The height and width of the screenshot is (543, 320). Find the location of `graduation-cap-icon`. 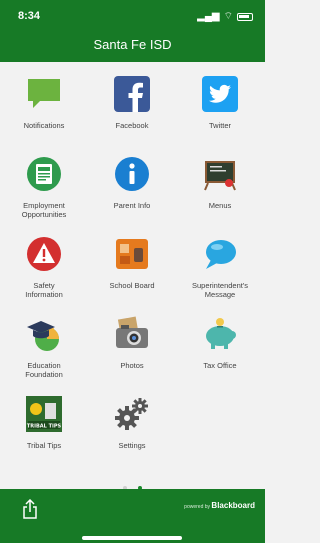

graduation-cap-icon is located at coordinates (44, 334).